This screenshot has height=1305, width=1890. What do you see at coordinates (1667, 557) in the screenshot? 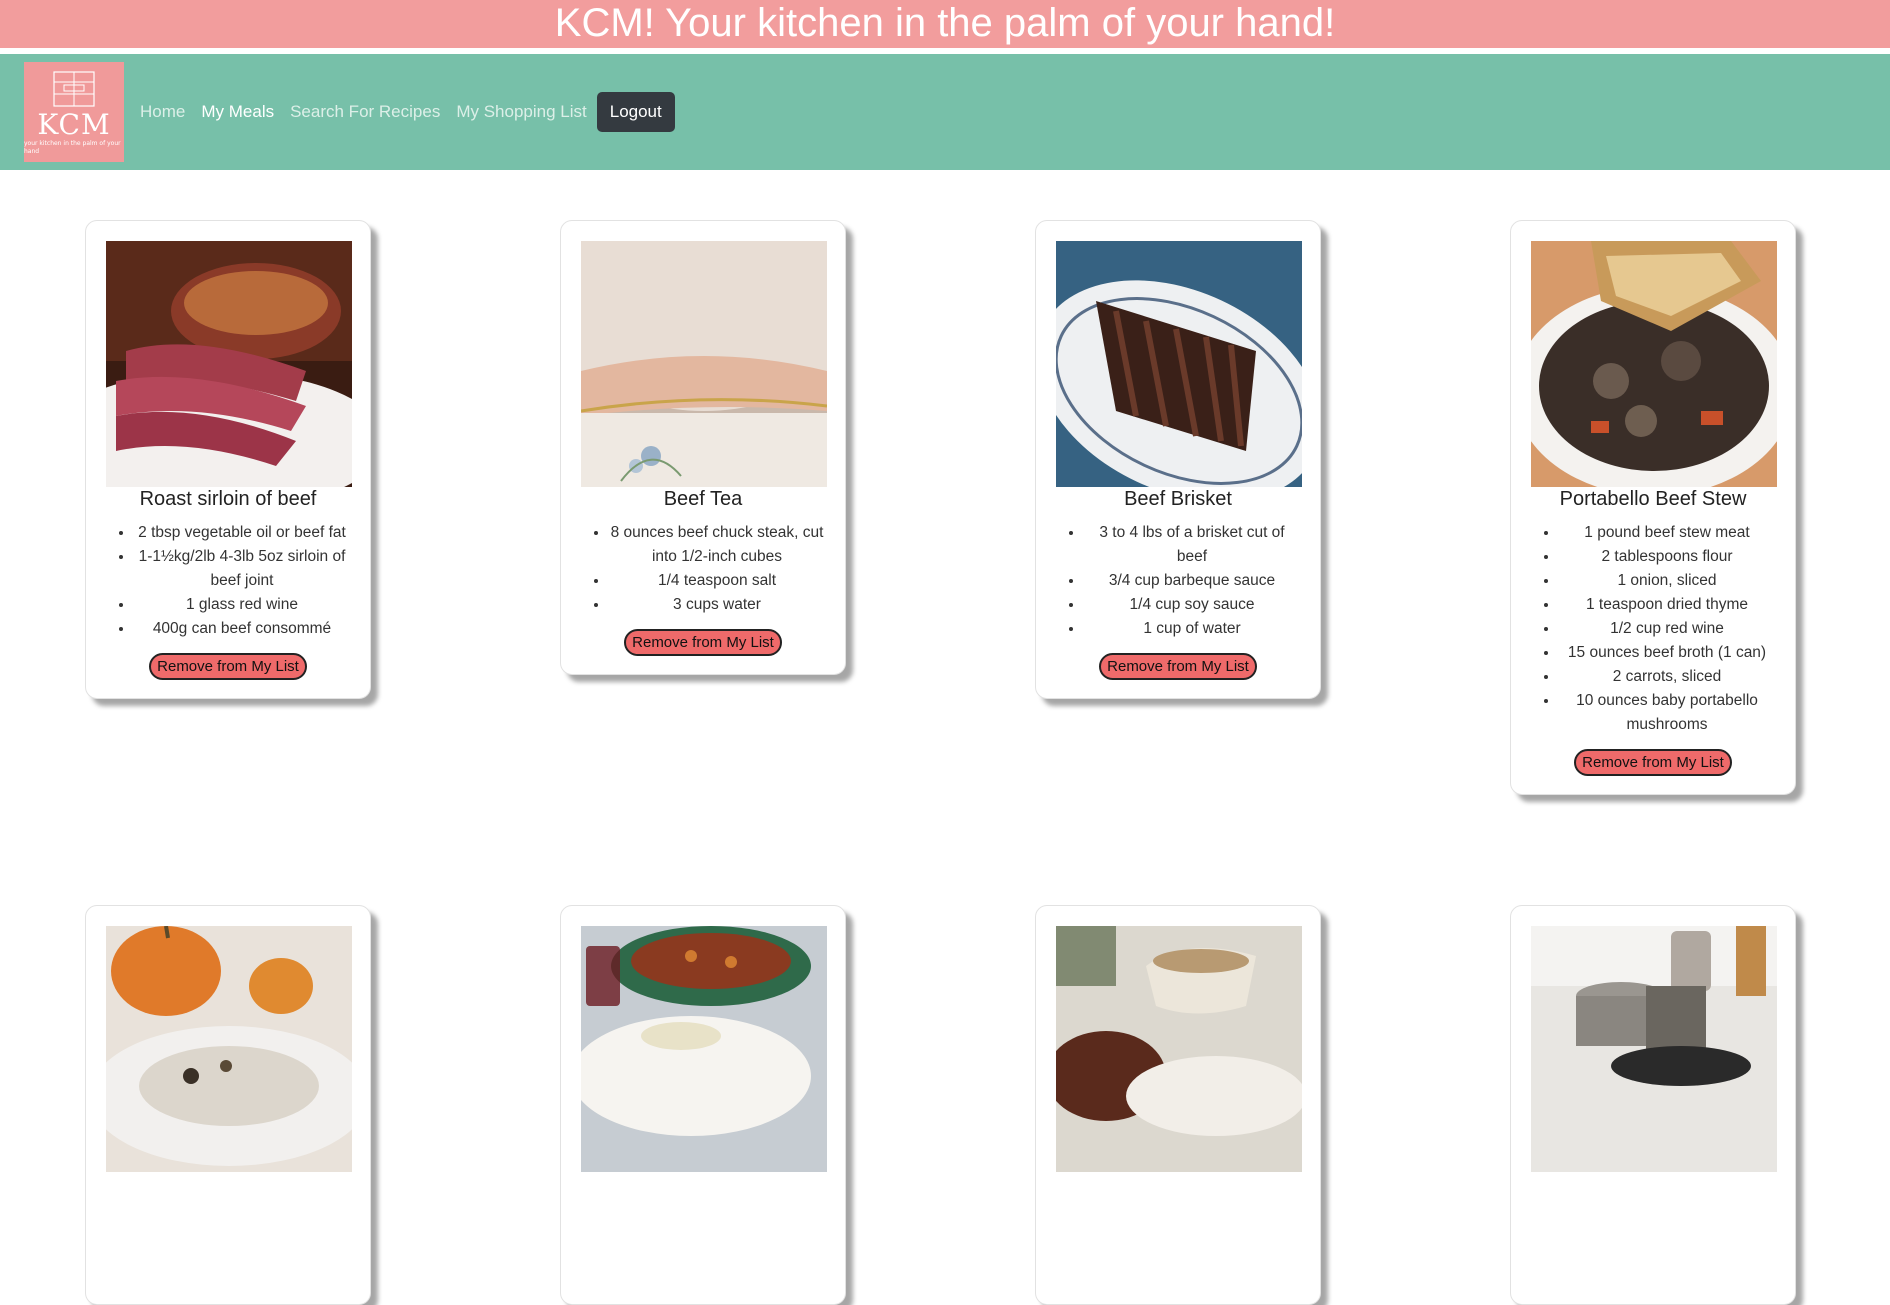
I see `ingredient-item: 2 tablespoons flour` at bounding box center [1667, 557].